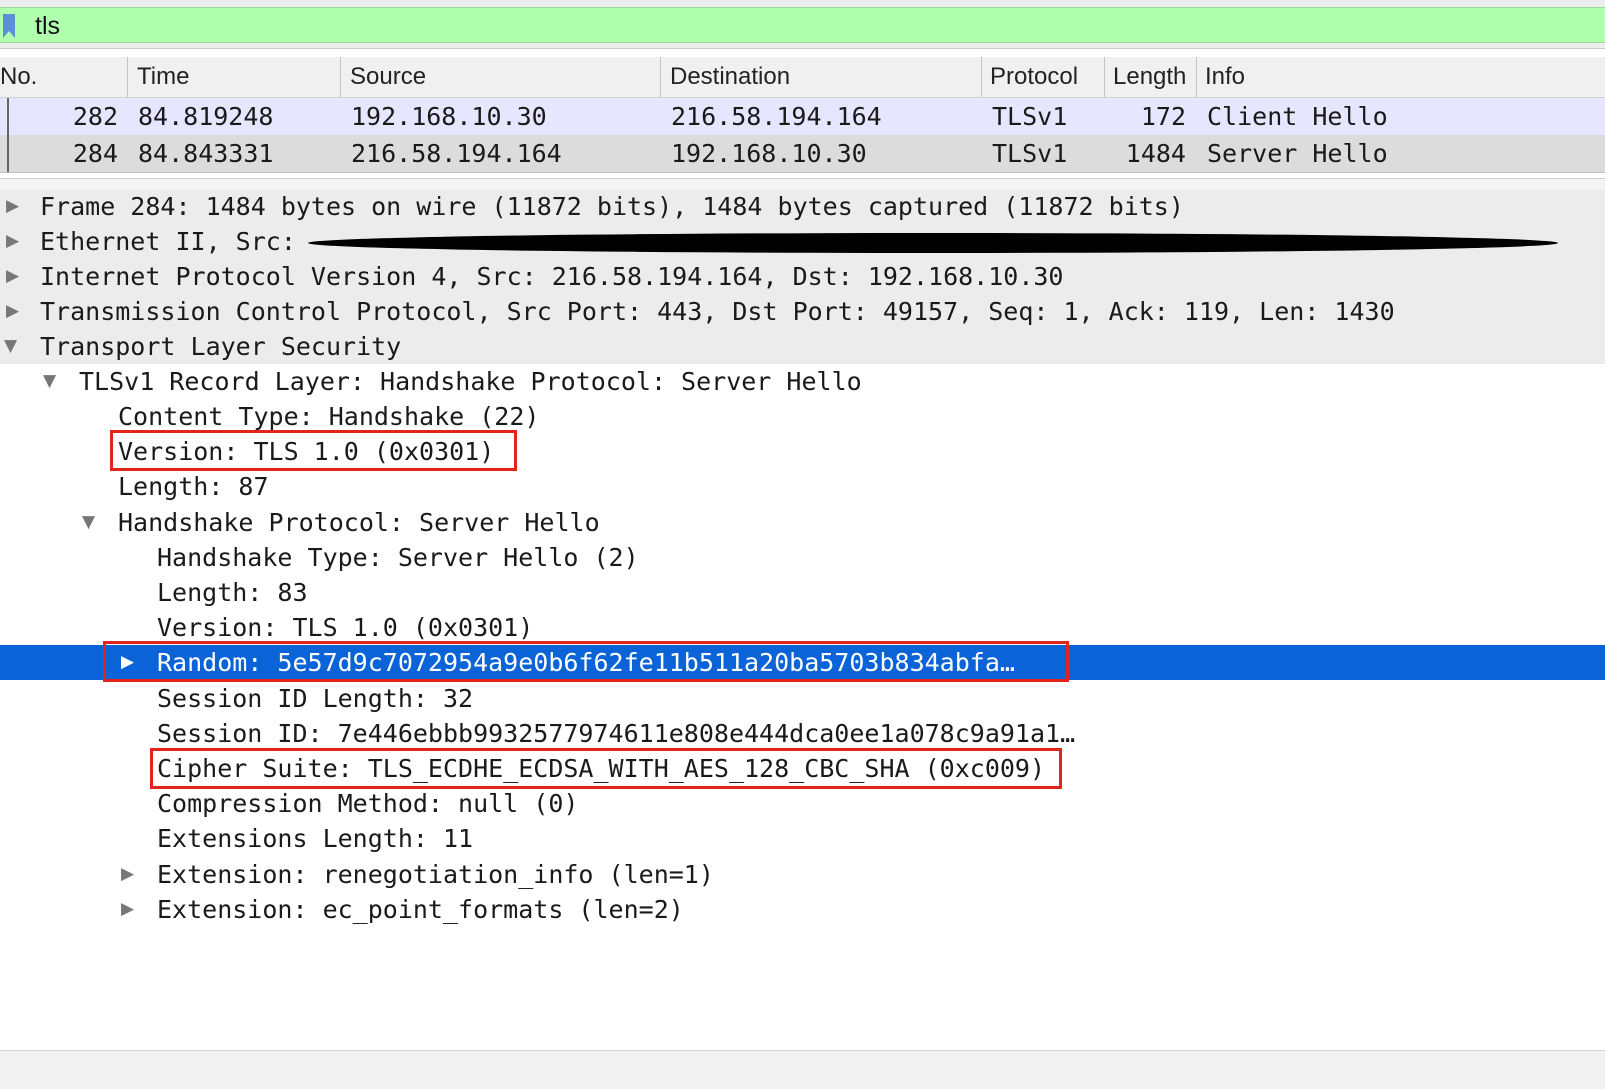 The image size is (1605, 1089). I want to click on tree-item-ethernet: ▶ Ethernet II, Src:, so click(802, 241).